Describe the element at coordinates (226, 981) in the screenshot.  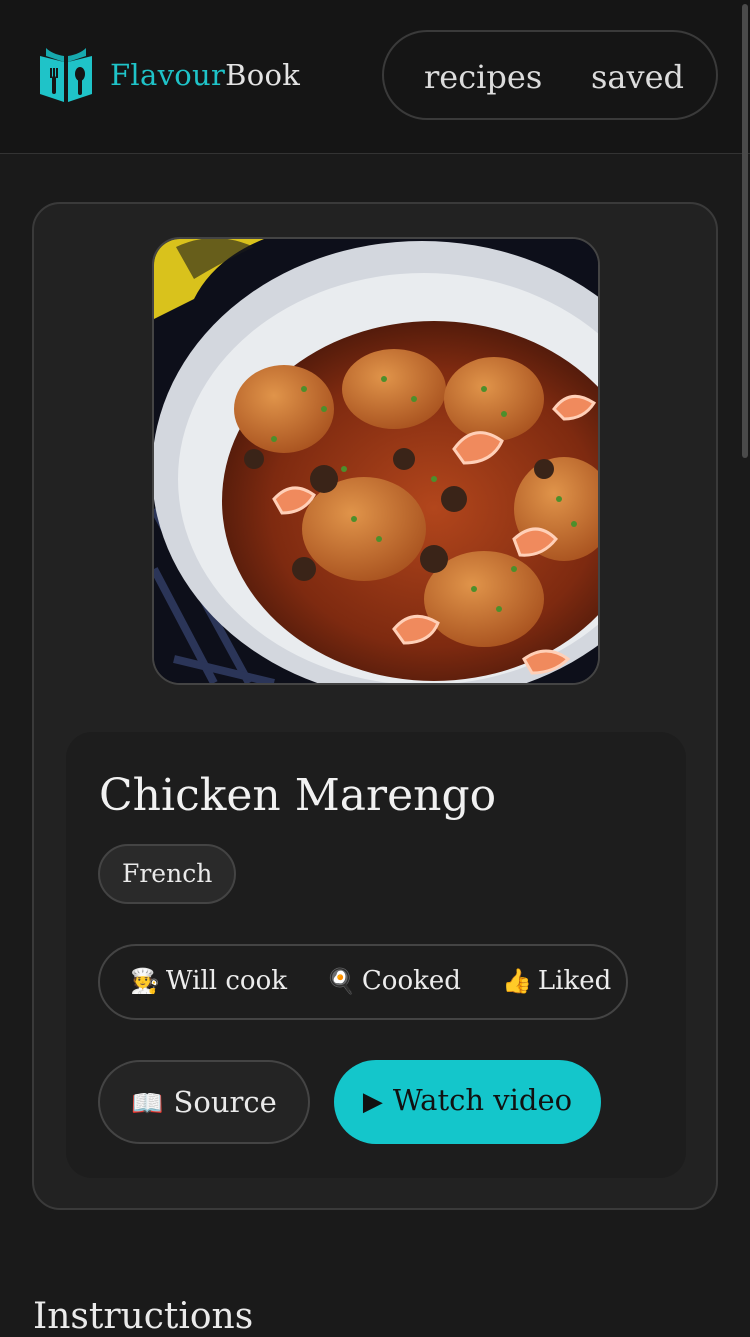
I see `will-cook-label: Will cook` at that location.